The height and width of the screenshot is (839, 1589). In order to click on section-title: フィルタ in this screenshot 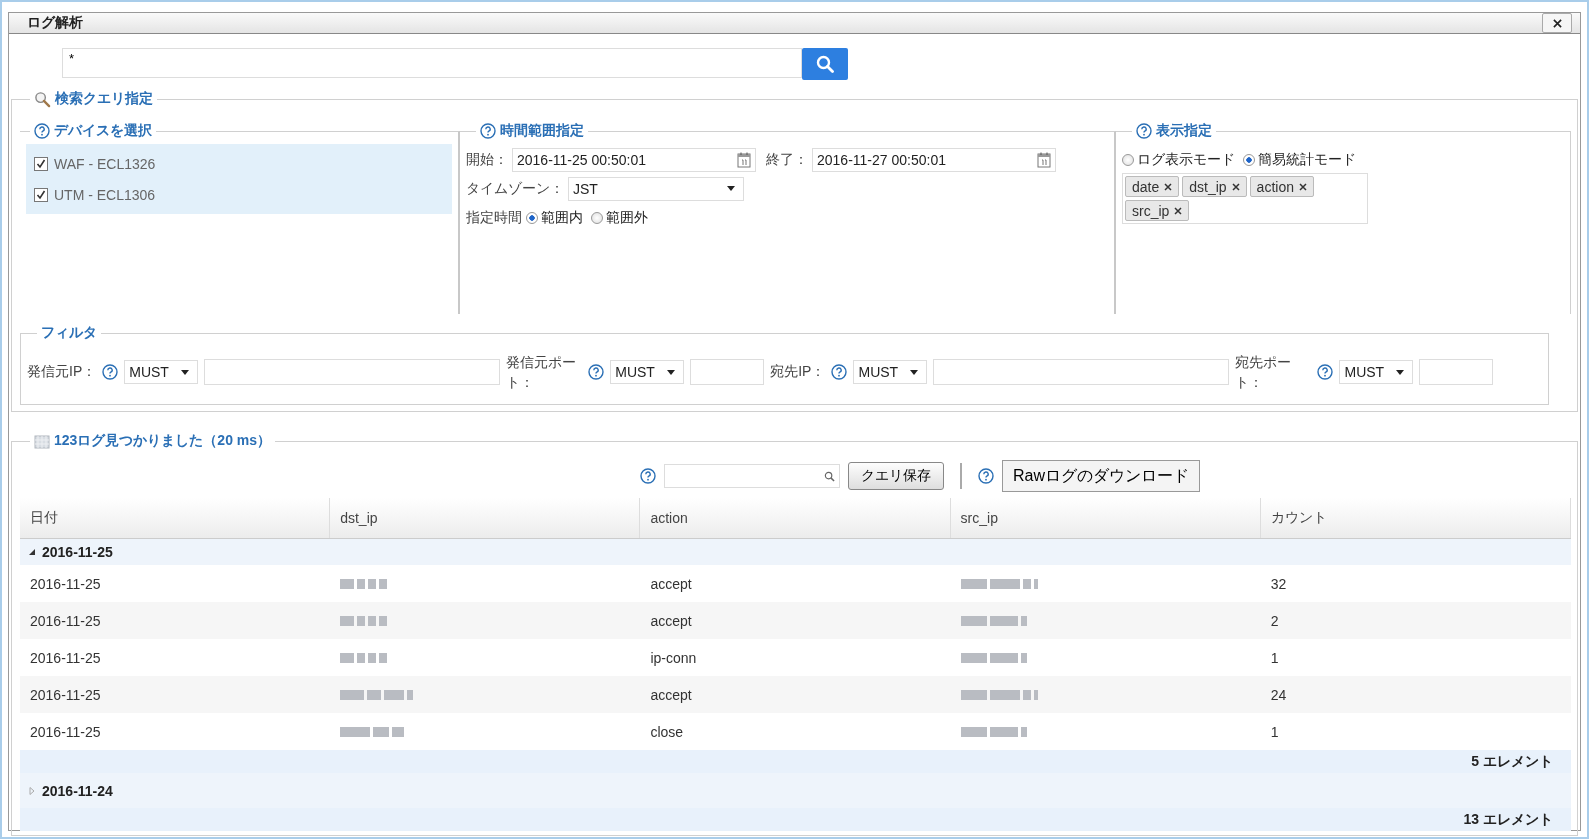, I will do `click(69, 333)`.